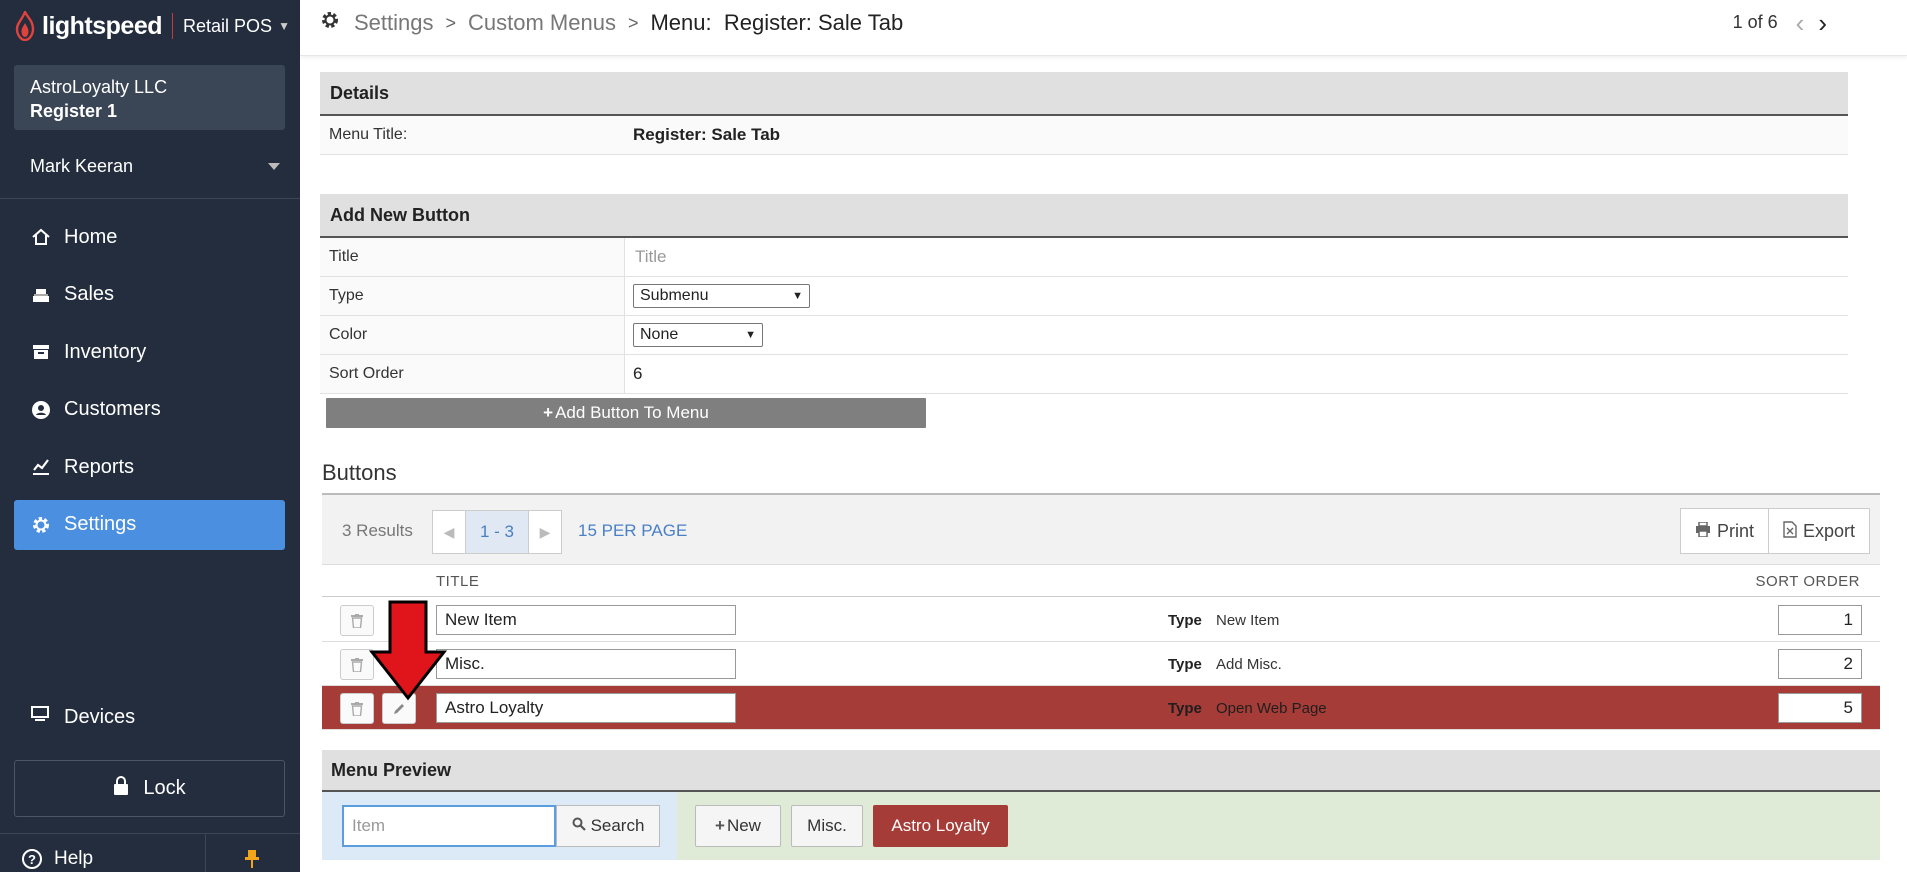 Image resolution: width=1907 pixels, height=872 pixels. What do you see at coordinates (330, 23) in the screenshot?
I see `gear-icon` at bounding box center [330, 23].